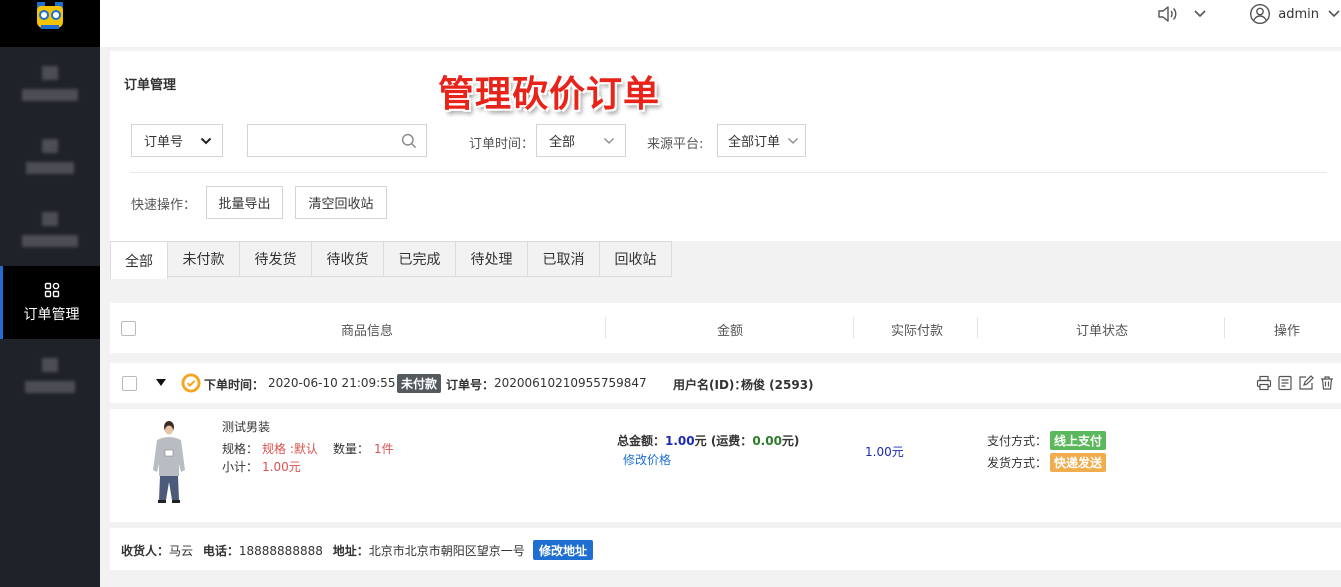 This screenshot has width=1341, height=587. What do you see at coordinates (419, 383) in the screenshot?
I see `order-status-badge: 未付款` at bounding box center [419, 383].